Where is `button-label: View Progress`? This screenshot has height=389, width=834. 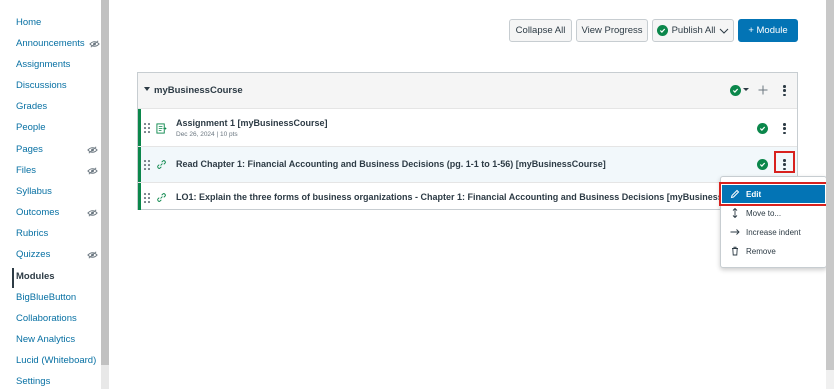 button-label: View Progress is located at coordinates (612, 30).